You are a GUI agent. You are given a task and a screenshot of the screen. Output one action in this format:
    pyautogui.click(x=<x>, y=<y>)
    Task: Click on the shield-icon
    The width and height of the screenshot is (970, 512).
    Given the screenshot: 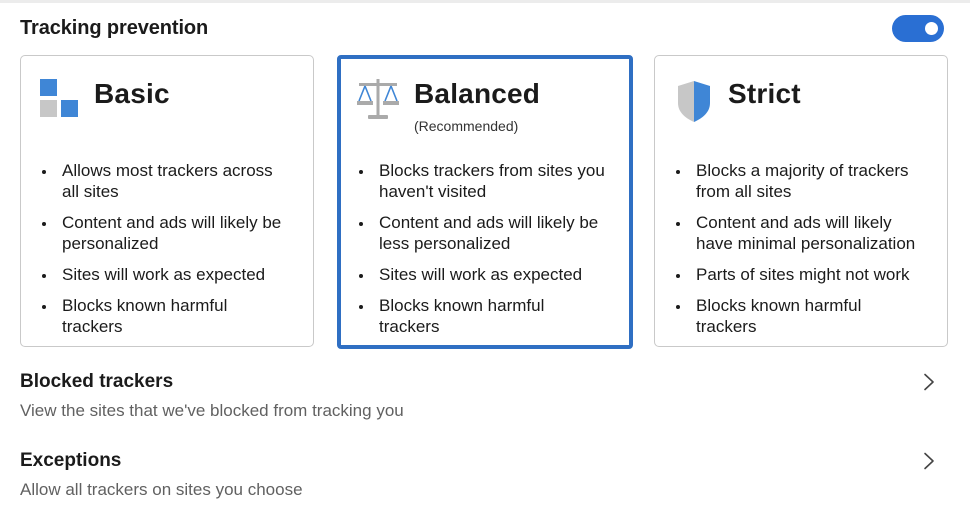 What is the action you would take?
    pyautogui.click(x=694, y=101)
    